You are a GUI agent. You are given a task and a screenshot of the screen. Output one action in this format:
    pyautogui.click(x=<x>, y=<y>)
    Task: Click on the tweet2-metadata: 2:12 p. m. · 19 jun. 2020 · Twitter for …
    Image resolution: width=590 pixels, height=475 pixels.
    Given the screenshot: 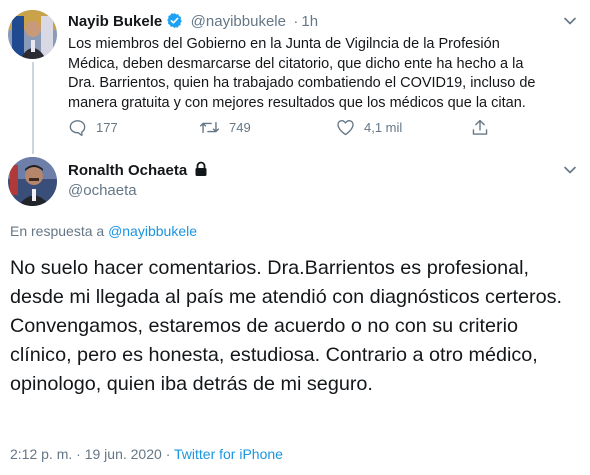 What is the action you would take?
    pyautogui.click(x=146, y=454)
    